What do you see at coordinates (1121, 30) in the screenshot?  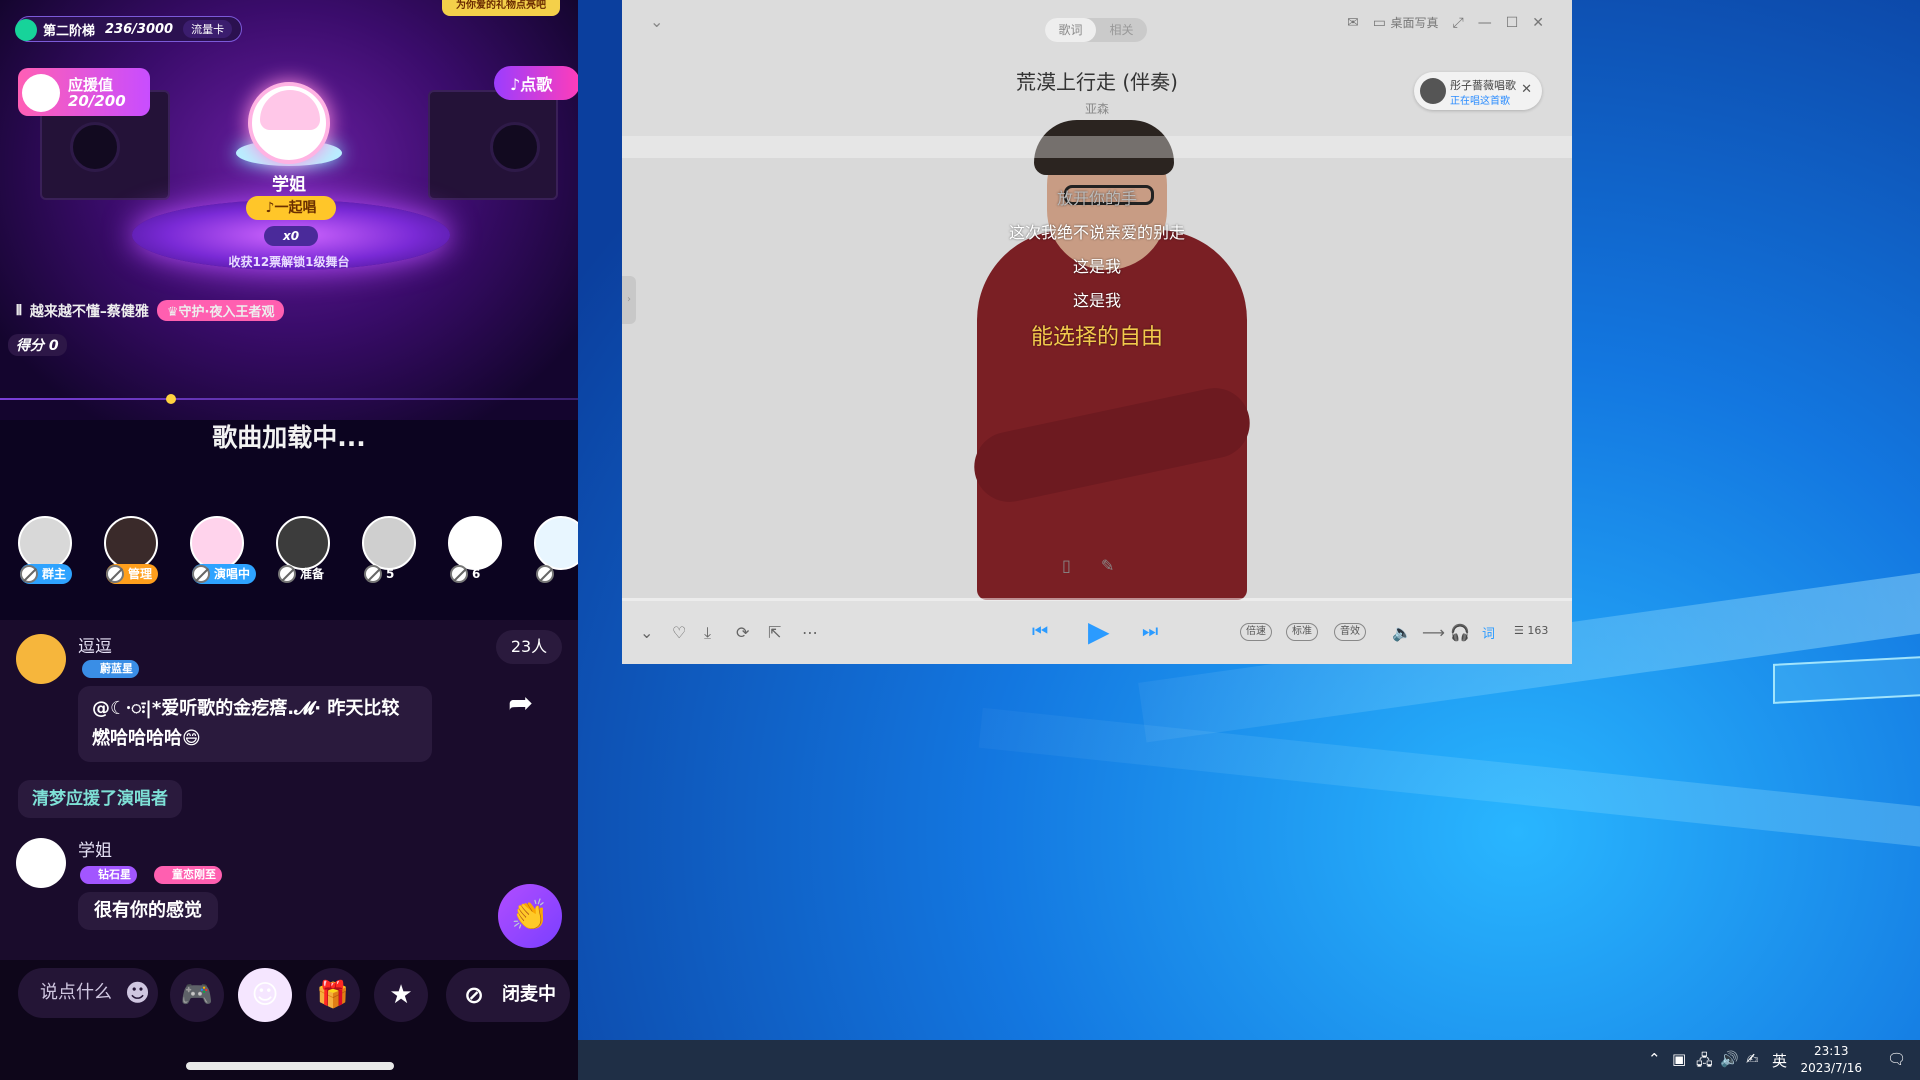 I see `tab-related: 相关` at bounding box center [1121, 30].